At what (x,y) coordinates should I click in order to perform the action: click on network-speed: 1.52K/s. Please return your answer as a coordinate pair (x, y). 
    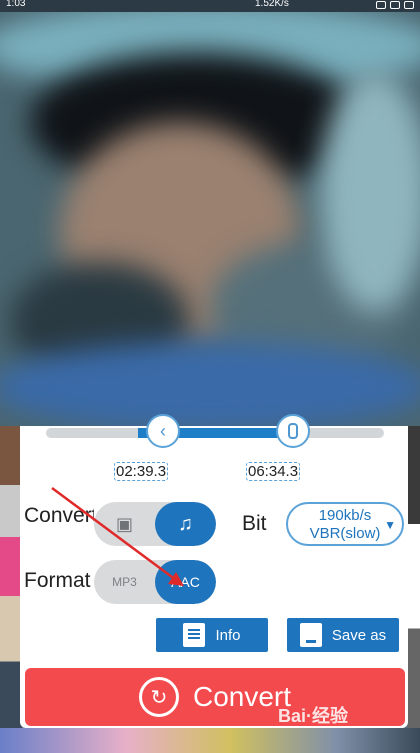
    Looking at the image, I should click on (272, 4).